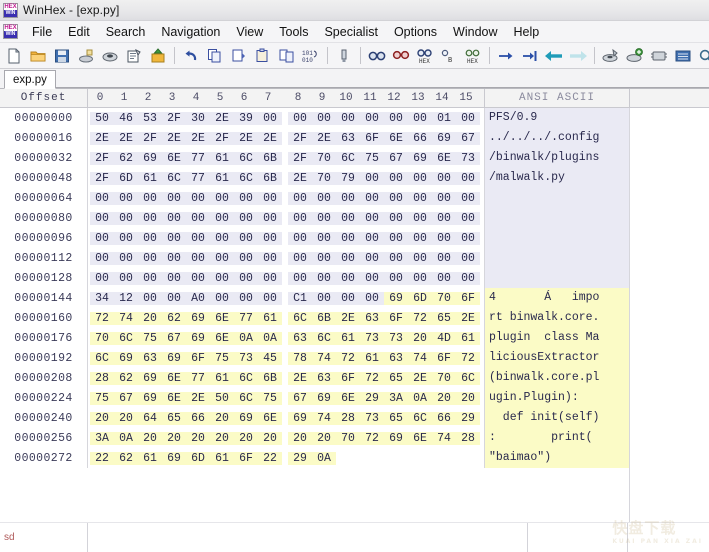 The height and width of the screenshot is (552, 709). Describe the element at coordinates (150, 418) in the screenshot. I see `hex-byte: 64` at that location.